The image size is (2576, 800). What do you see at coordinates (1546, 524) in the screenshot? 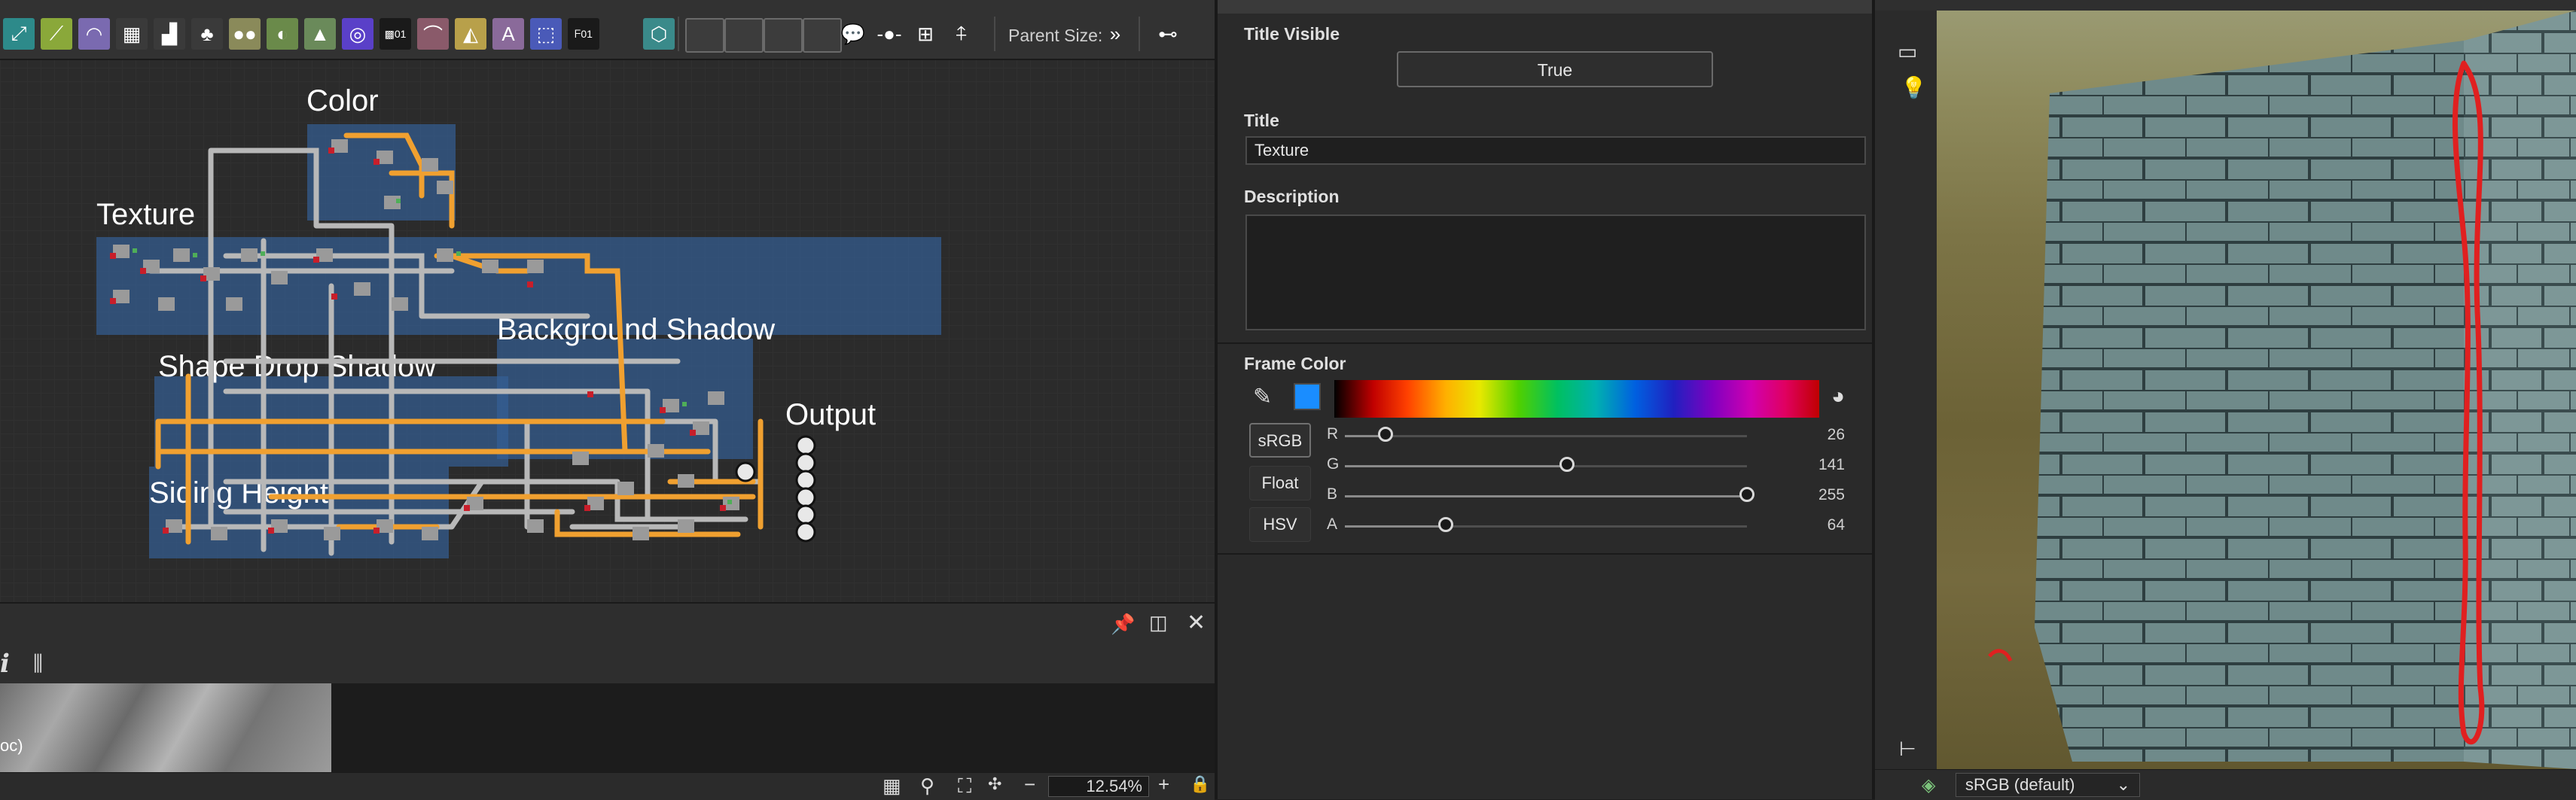
I see `channel-a-slider` at bounding box center [1546, 524].